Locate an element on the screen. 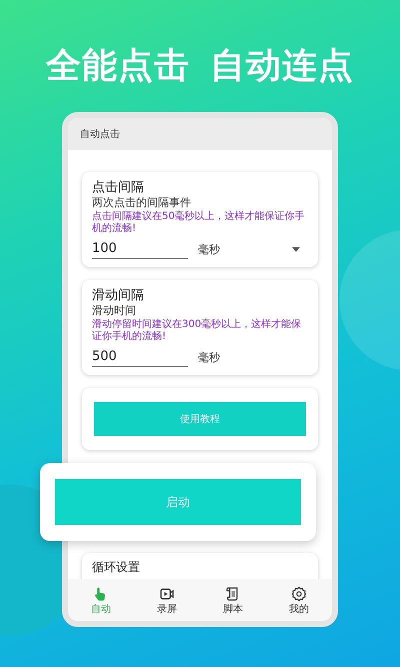 The image size is (400, 667). settings-icon is located at coordinates (299, 594).